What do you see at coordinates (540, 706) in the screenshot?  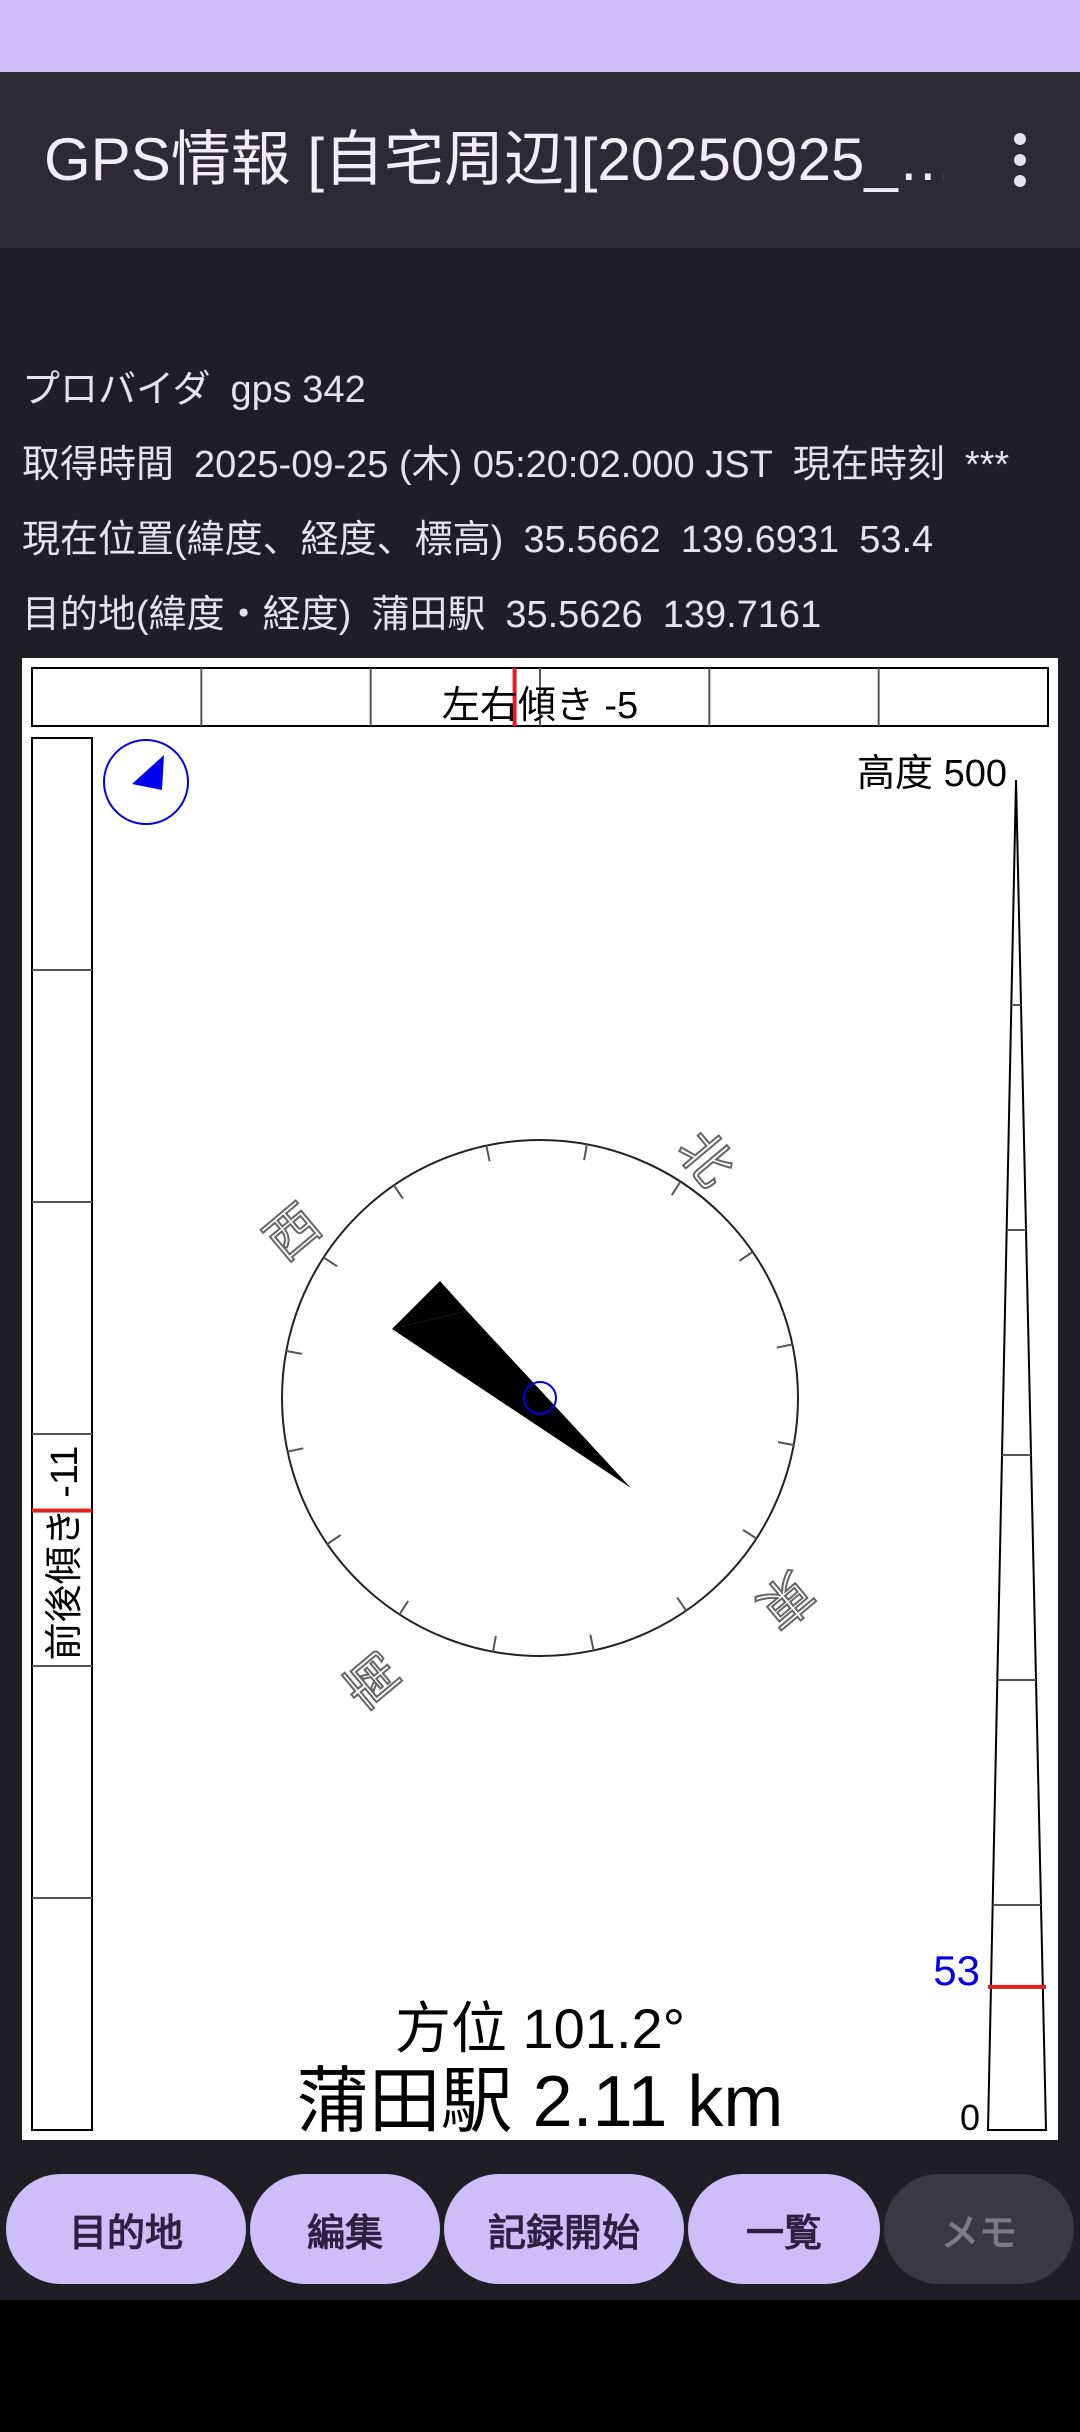 I see `roll-label: 左右傾き -5` at bounding box center [540, 706].